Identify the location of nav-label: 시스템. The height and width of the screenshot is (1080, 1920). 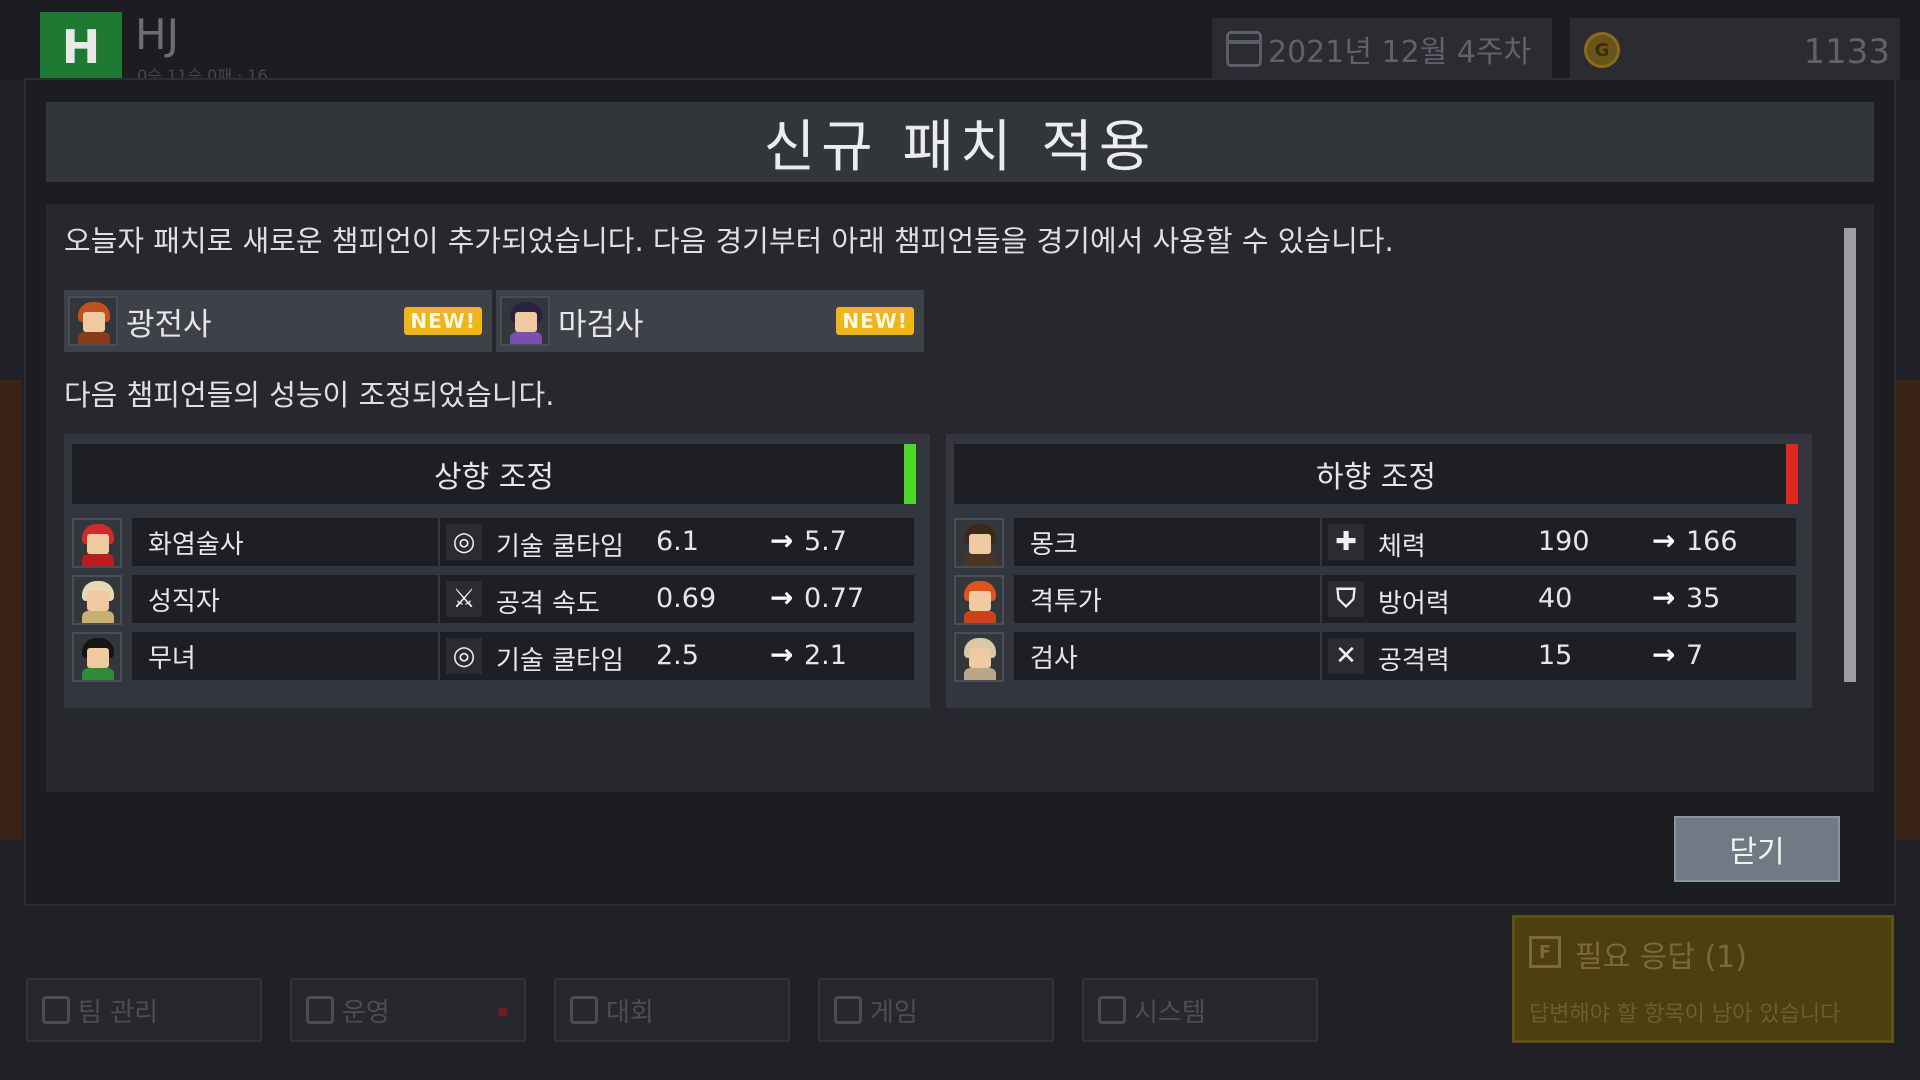
(1170, 1012).